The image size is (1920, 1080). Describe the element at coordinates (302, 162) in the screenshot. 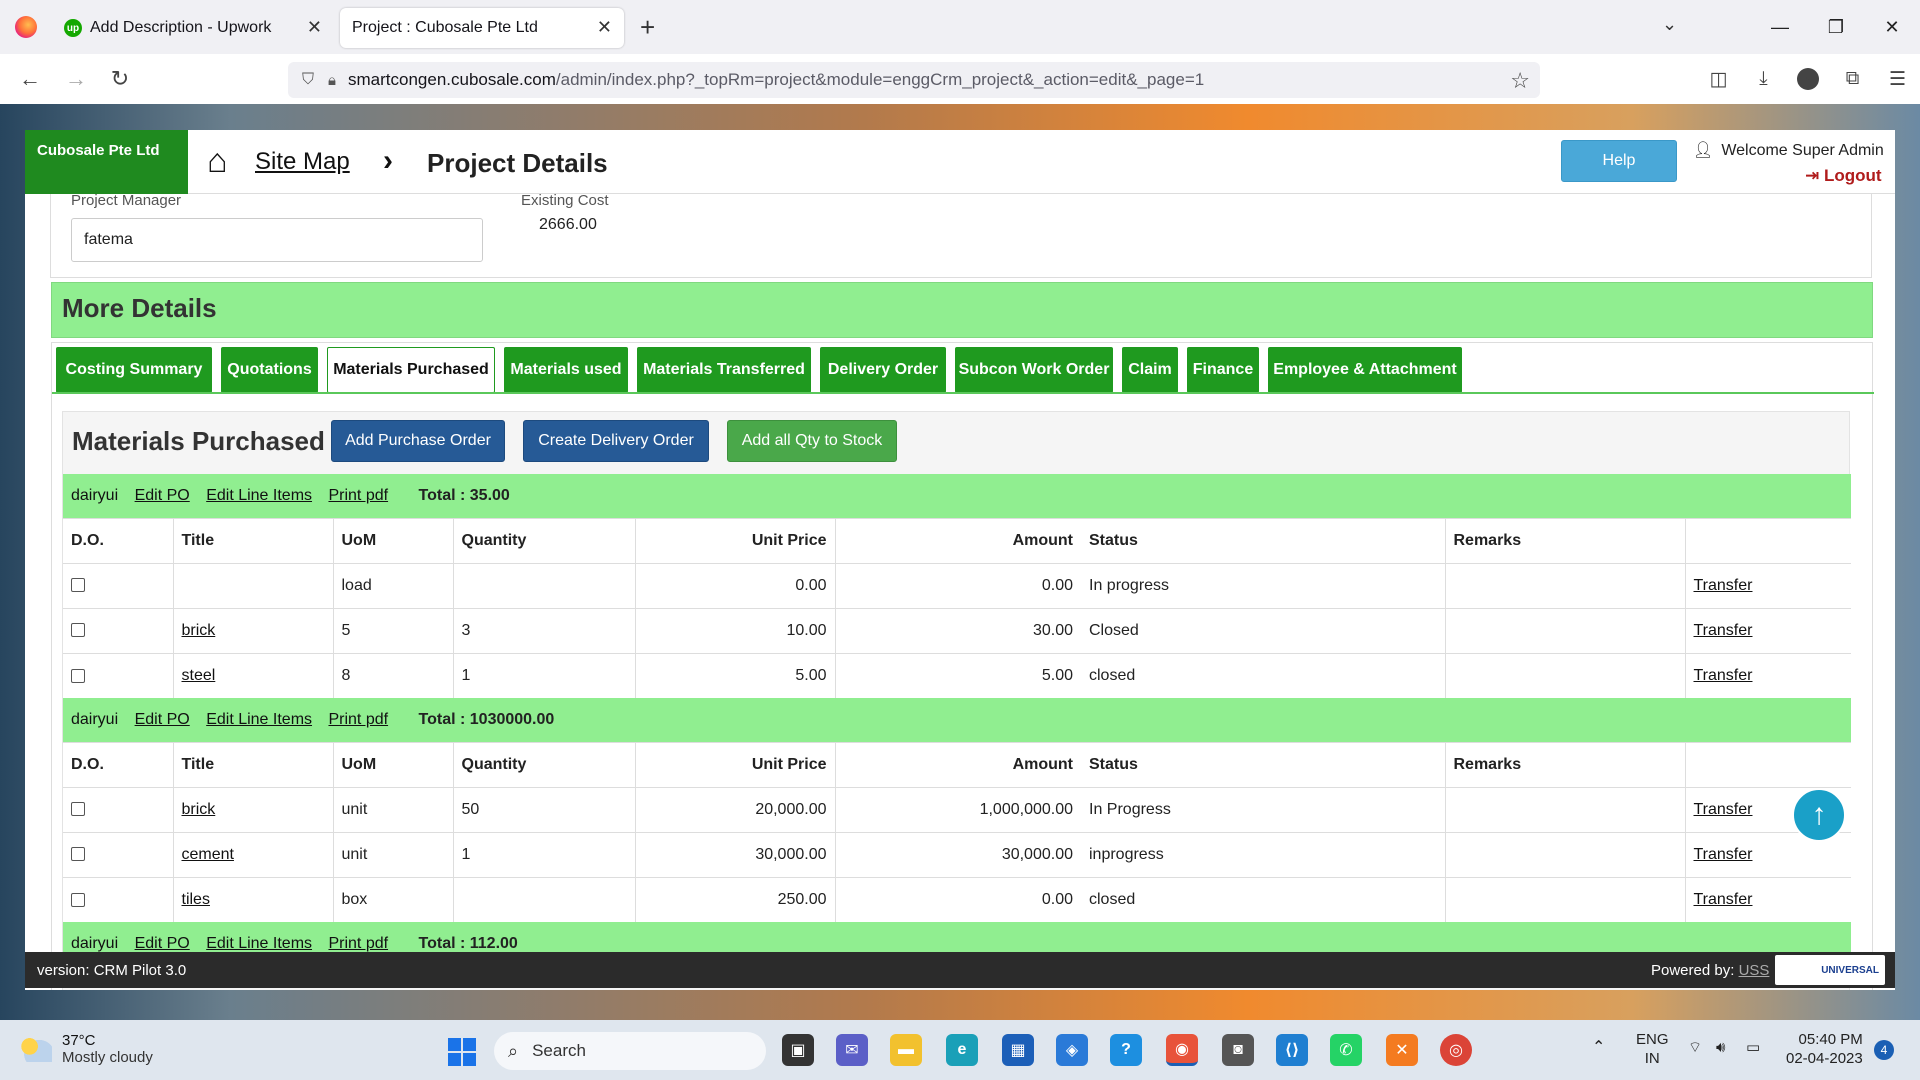

I see `breadcrumb-sitemap: Site Map` at that location.